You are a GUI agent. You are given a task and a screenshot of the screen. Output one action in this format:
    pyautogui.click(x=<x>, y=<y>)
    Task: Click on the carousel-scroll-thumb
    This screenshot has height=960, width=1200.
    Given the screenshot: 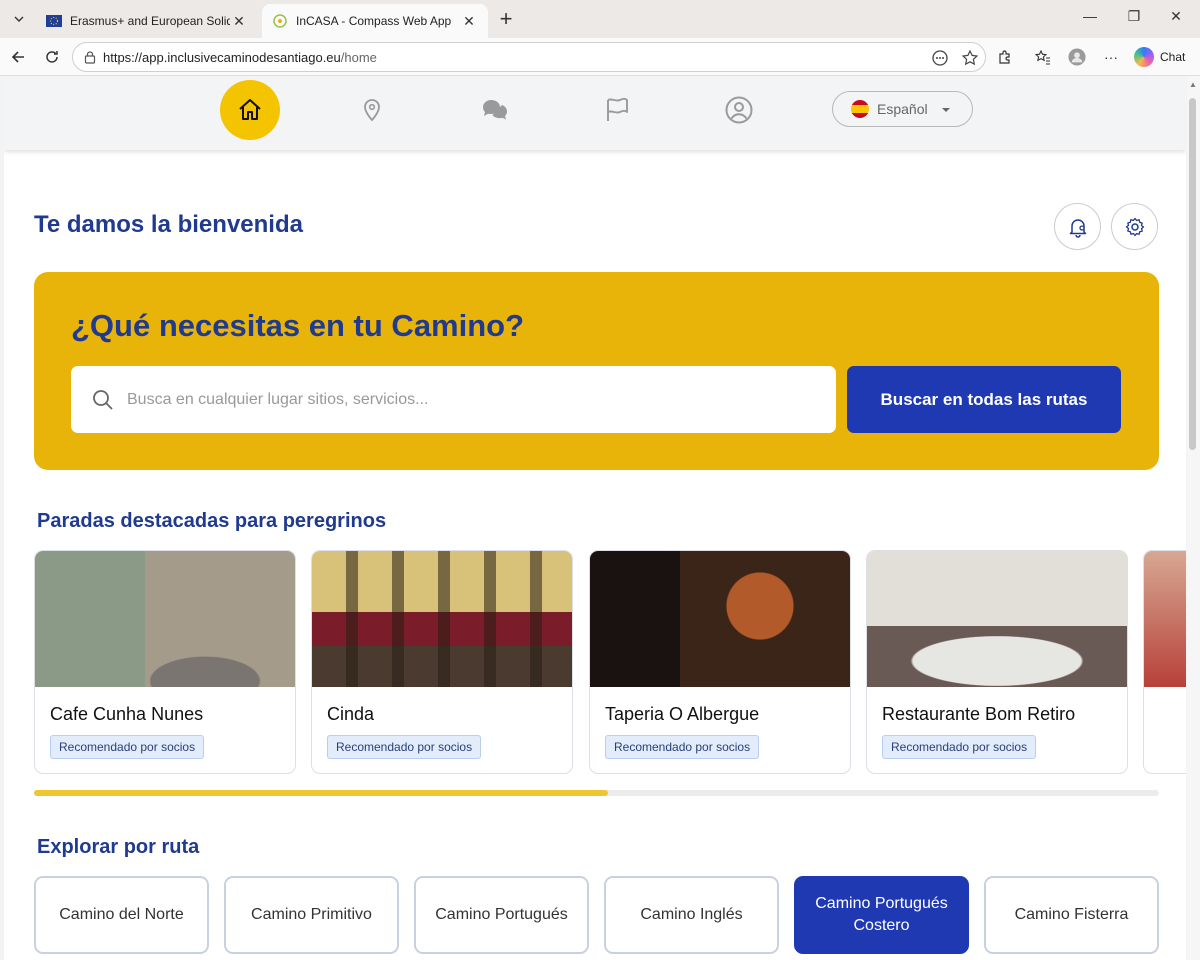 What is the action you would take?
    pyautogui.click(x=321, y=793)
    